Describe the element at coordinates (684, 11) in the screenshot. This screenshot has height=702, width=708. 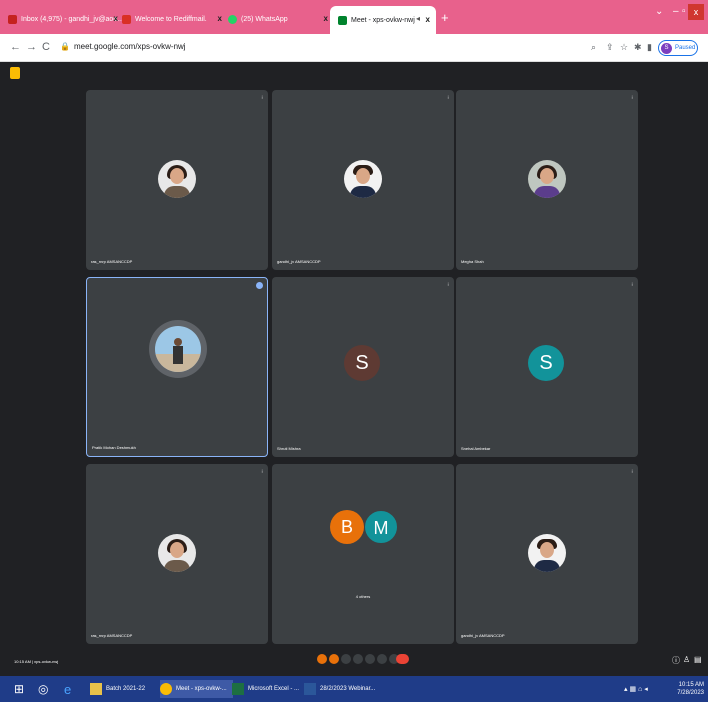
I see `restore-icon: ▫` at that location.